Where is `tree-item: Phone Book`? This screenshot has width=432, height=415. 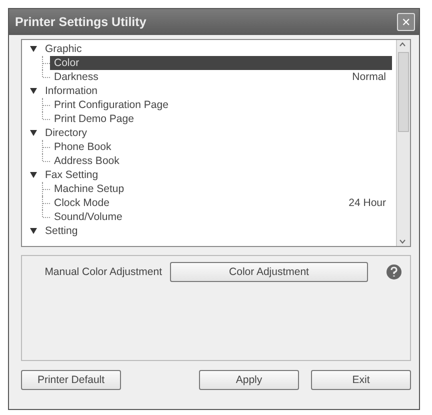
tree-item: Phone Book is located at coordinates (83, 147).